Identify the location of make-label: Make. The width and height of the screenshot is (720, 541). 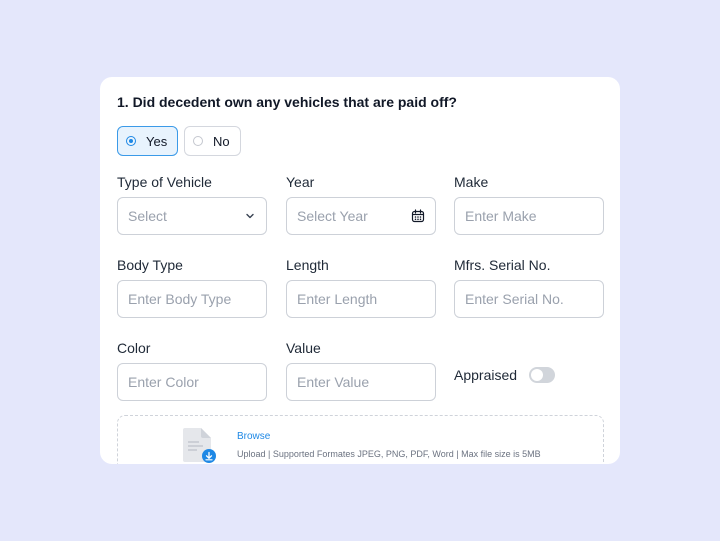
(471, 182).